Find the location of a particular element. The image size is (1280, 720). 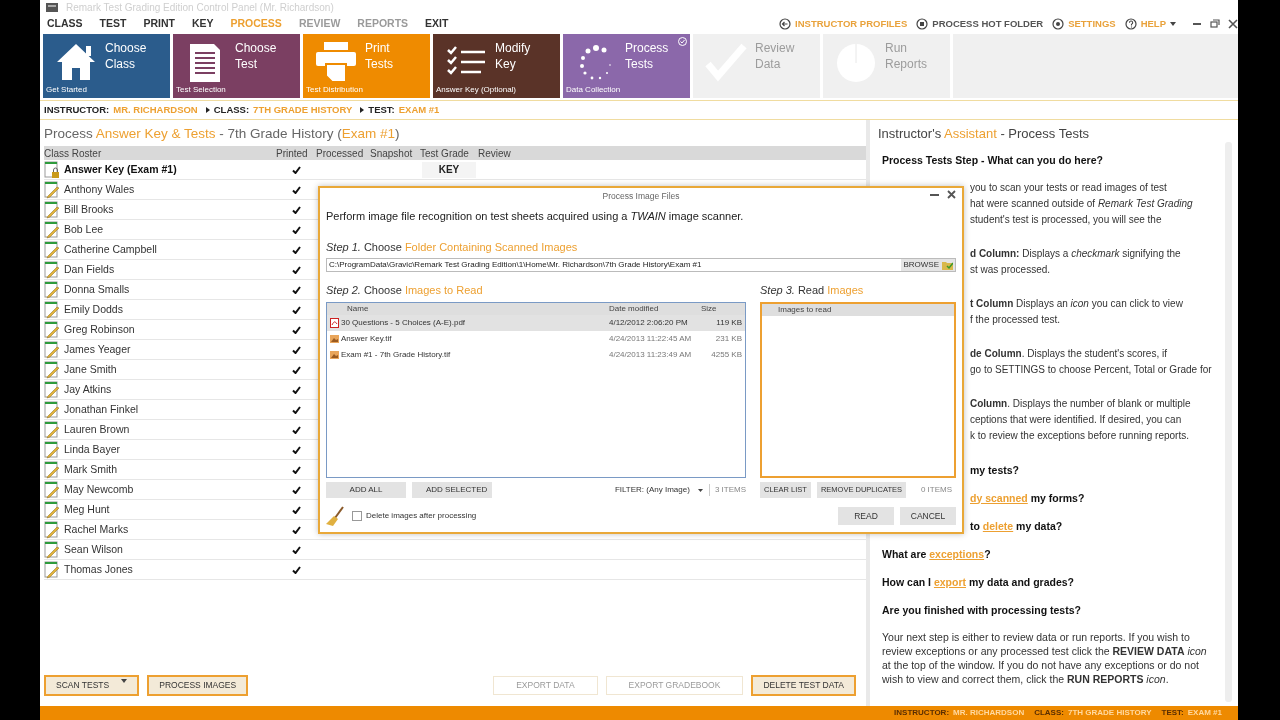

student-name: Bob Lee is located at coordinates (84, 229).